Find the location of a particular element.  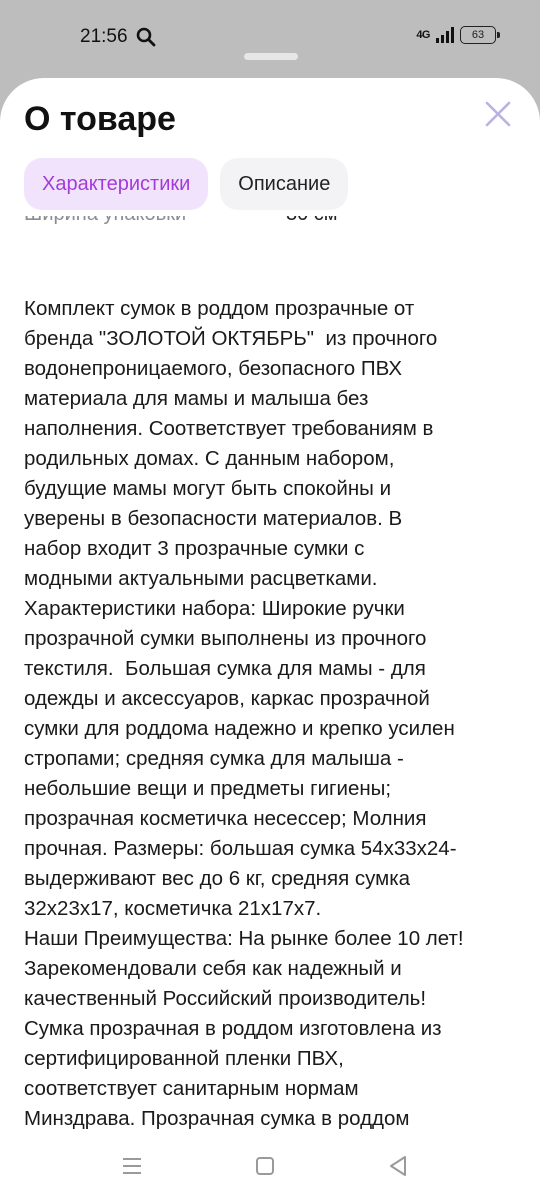

status-bar: 21:56 4G 63 is located at coordinates (270, 36).